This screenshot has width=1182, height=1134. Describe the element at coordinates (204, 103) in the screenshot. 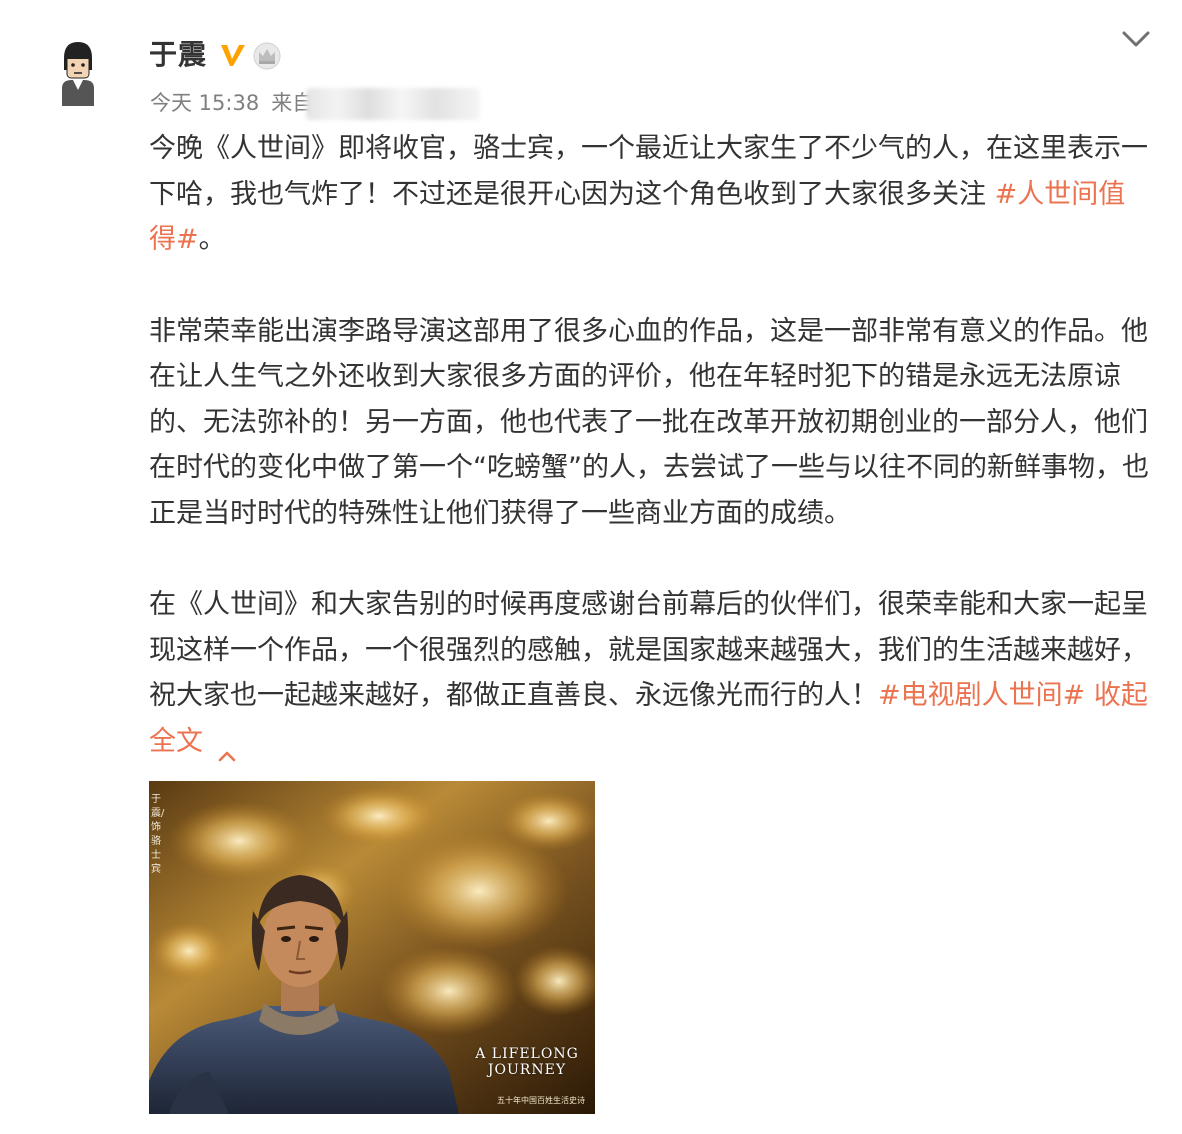

I see `post-time: 今天 15:38` at that location.